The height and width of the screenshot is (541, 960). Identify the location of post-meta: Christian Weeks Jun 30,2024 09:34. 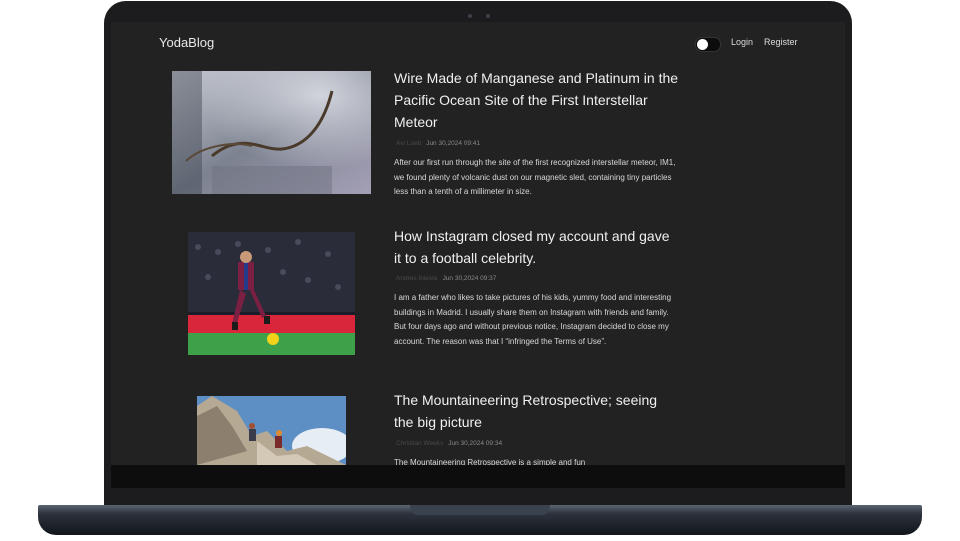
(449, 443).